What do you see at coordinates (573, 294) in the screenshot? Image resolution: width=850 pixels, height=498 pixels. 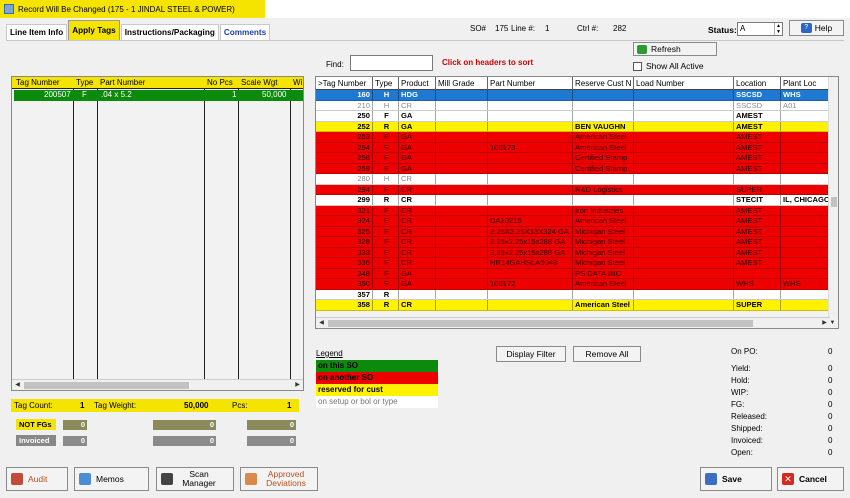 I see `table-row: 357 R` at bounding box center [573, 294].